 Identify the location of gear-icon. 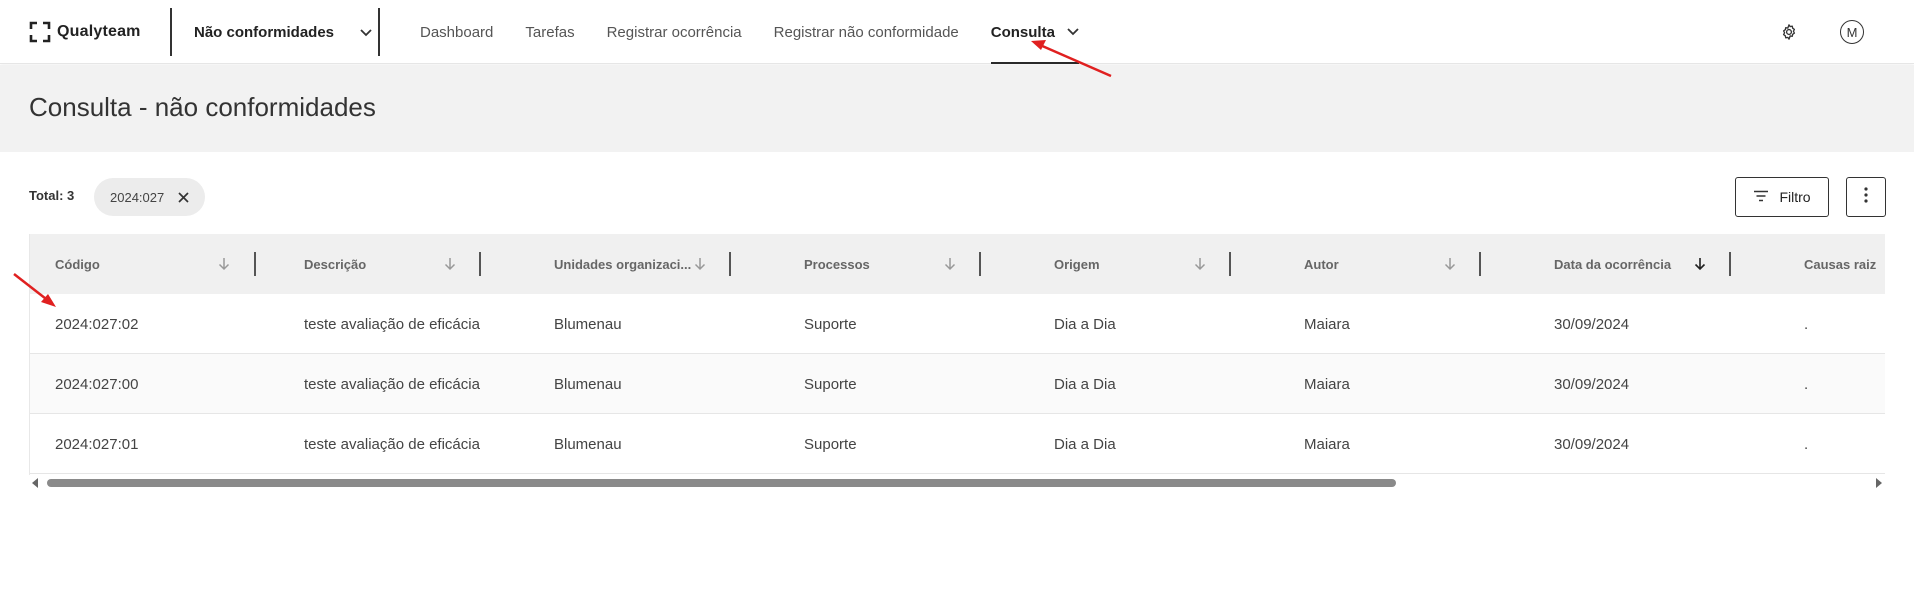
(1789, 32).